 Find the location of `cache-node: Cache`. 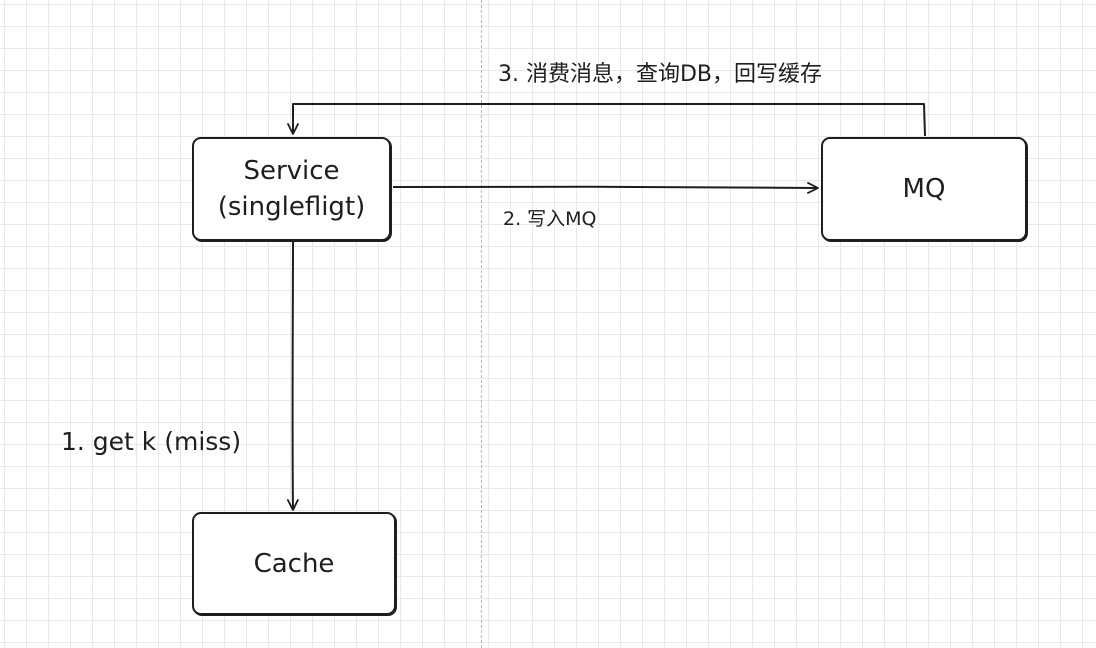

cache-node: Cache is located at coordinates (294, 563).